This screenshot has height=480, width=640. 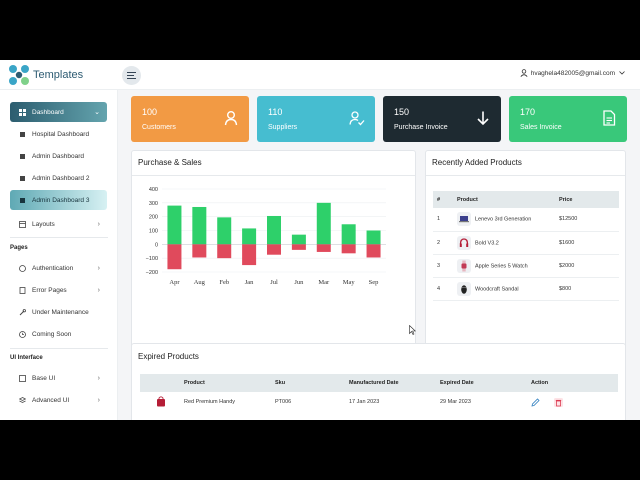 What do you see at coordinates (58, 378) in the screenshot?
I see `sidebar-item-base-ui: Base UI ›` at bounding box center [58, 378].